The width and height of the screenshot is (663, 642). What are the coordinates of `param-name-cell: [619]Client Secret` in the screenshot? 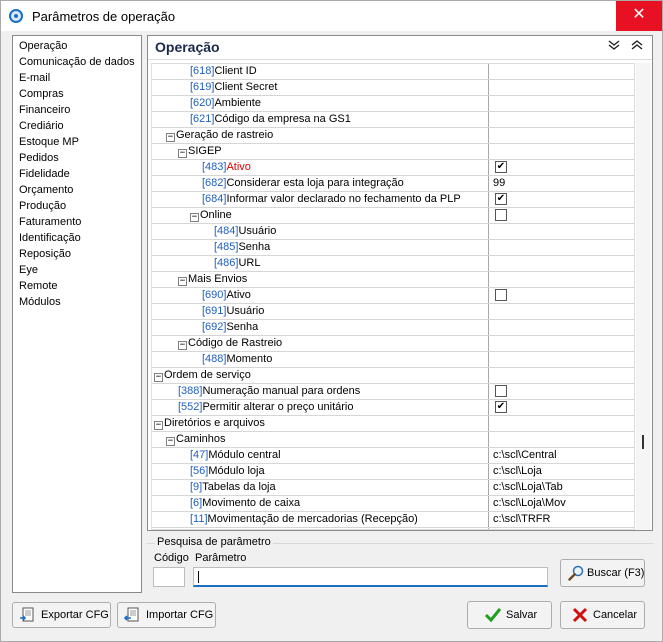 It's located at (320, 87).